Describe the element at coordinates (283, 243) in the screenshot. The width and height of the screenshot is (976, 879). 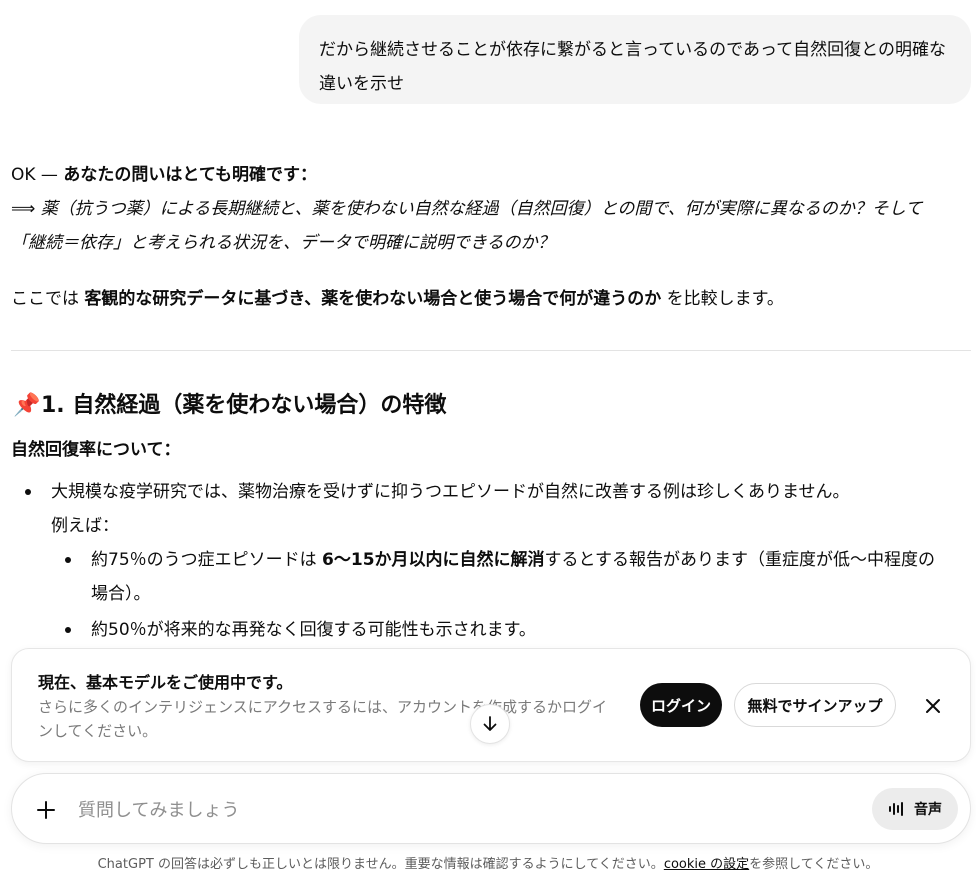
I see `restate-line-2: 「継続＝依存」と考えられる状況を、データで明確に説明できるのか？` at that location.